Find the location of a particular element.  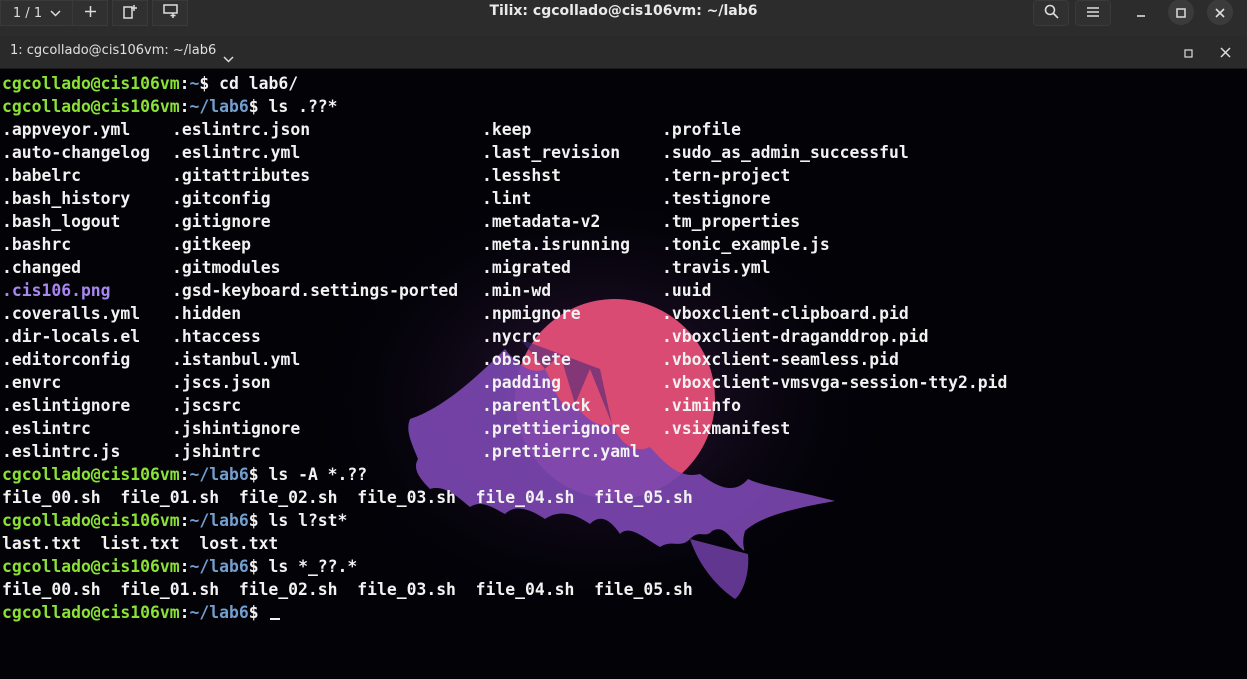

maximize-button is located at coordinates (1181, 12).